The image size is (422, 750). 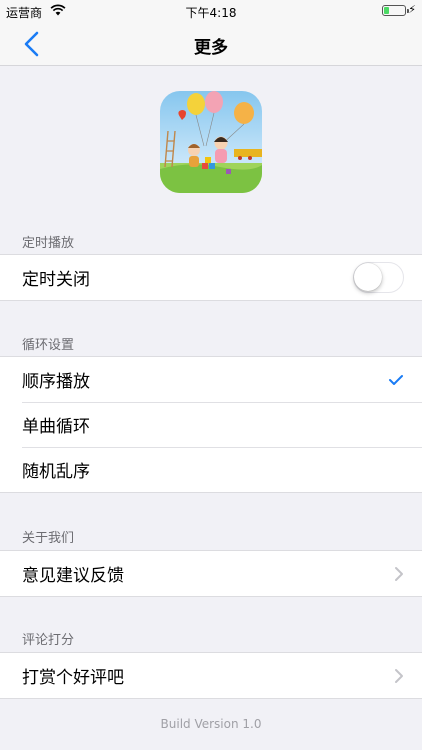 I want to click on timer-close-label: 定时关闭, so click(x=56, y=280).